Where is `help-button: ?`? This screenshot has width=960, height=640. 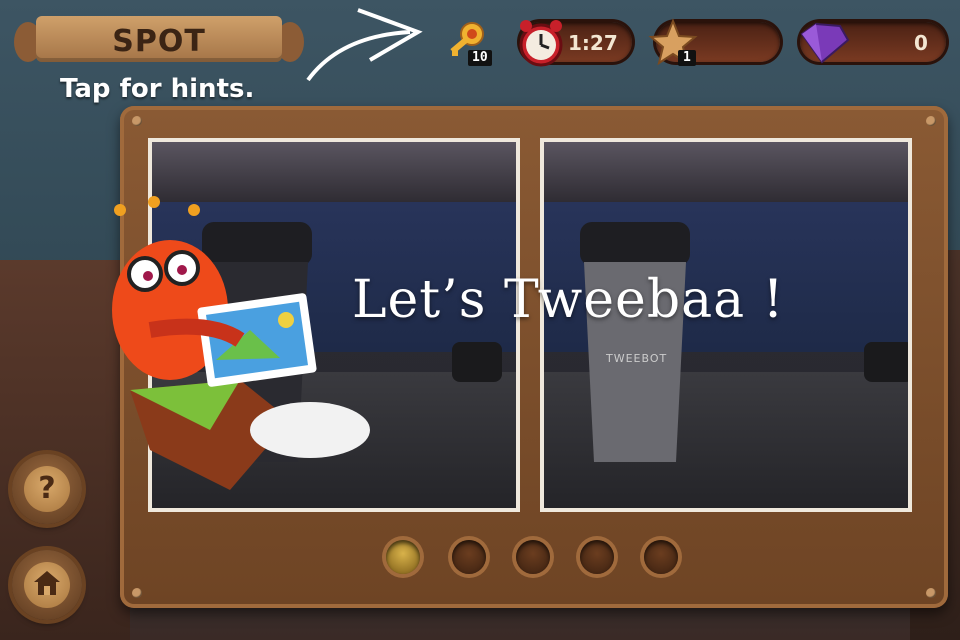
help-button: ? is located at coordinates (47, 489).